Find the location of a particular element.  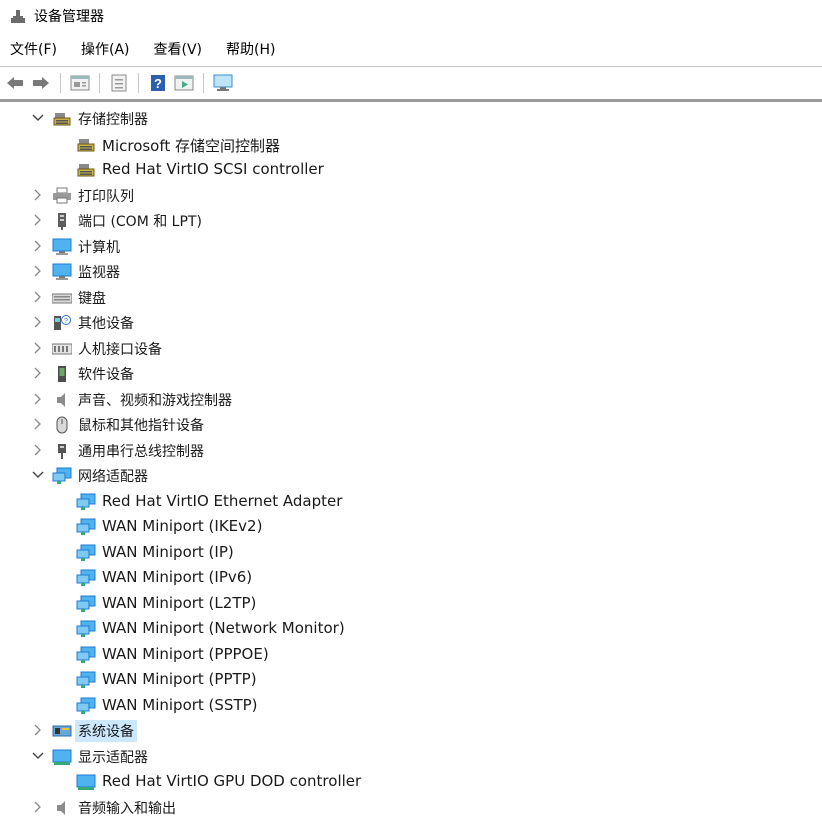

tree-device: WAN Miniport (IKEv2) is located at coordinates (411, 526).